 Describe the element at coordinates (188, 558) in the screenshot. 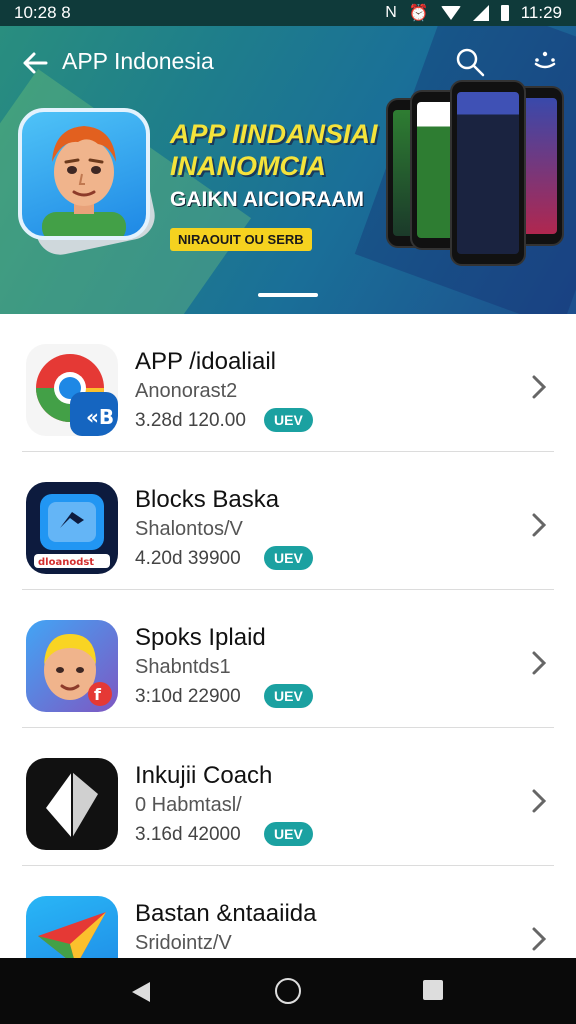

I see `app-meta: 4.20d 39900` at that location.